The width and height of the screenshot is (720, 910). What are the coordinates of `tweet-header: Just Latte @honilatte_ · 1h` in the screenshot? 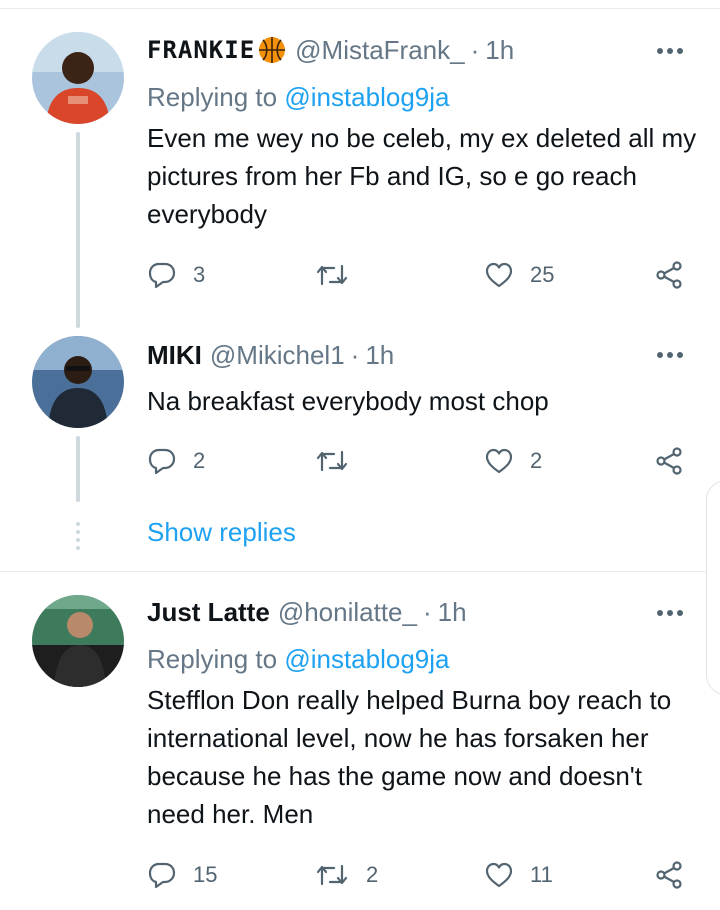 It's located at (307, 612).